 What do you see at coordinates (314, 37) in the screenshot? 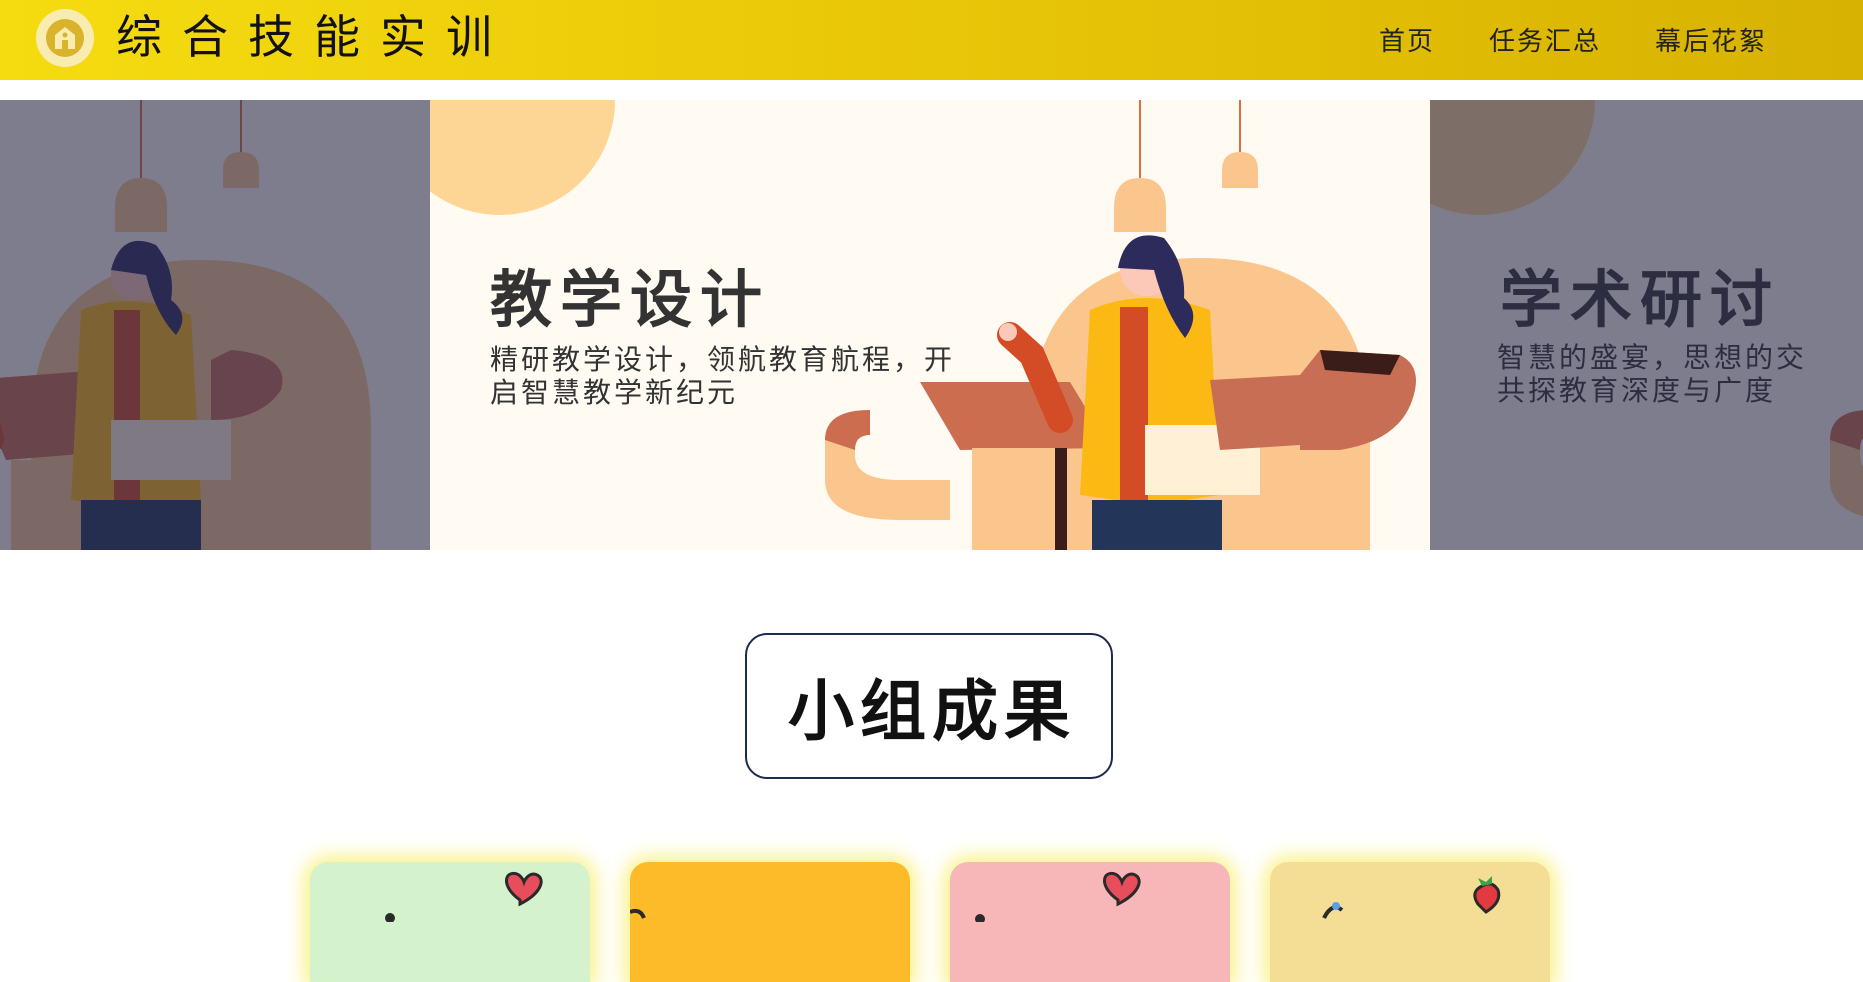
I see `site-title: 综合技能实训` at bounding box center [314, 37].